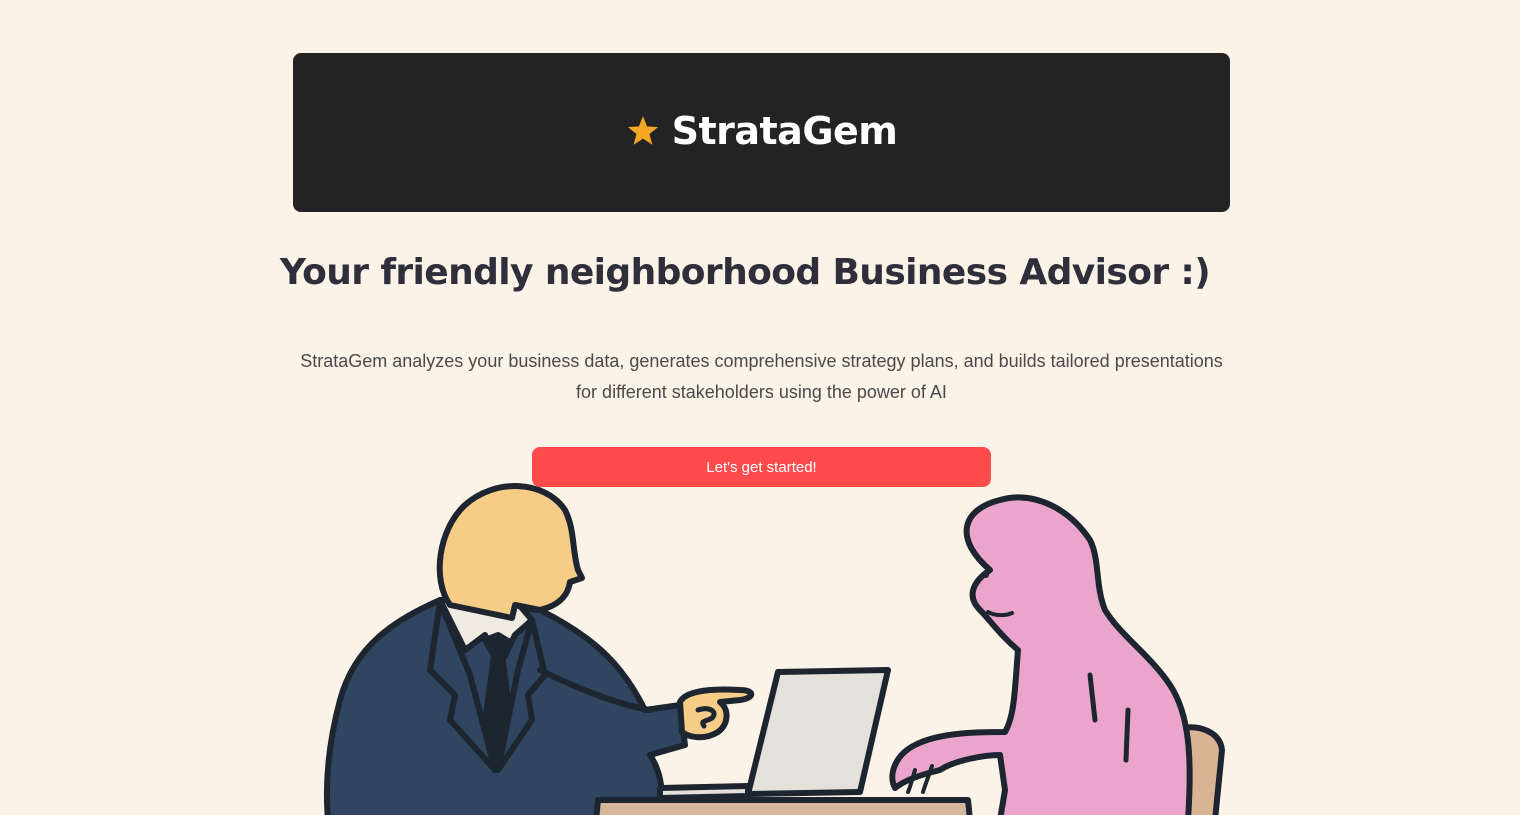 The width and height of the screenshot is (1520, 815). Describe the element at coordinates (1057, 654) in the screenshot. I see `pink-client-figure` at that location.